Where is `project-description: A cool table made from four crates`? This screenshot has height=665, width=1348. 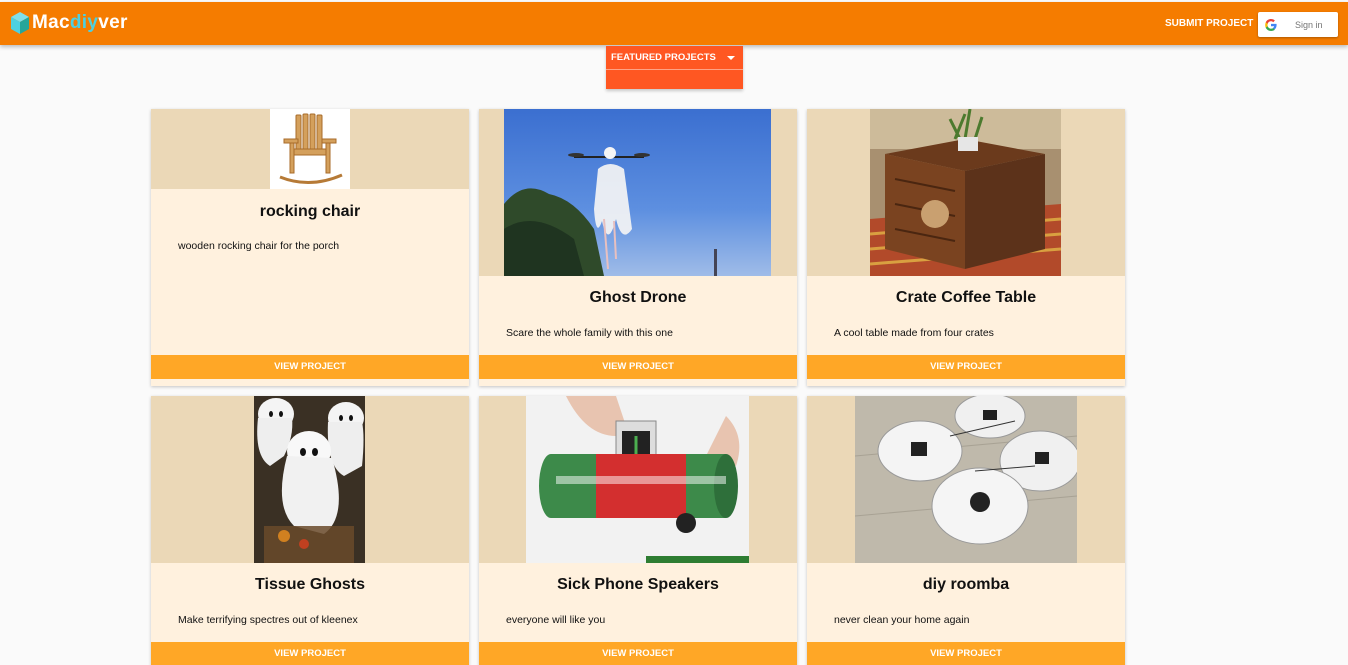 project-description: A cool table made from four crates is located at coordinates (914, 333).